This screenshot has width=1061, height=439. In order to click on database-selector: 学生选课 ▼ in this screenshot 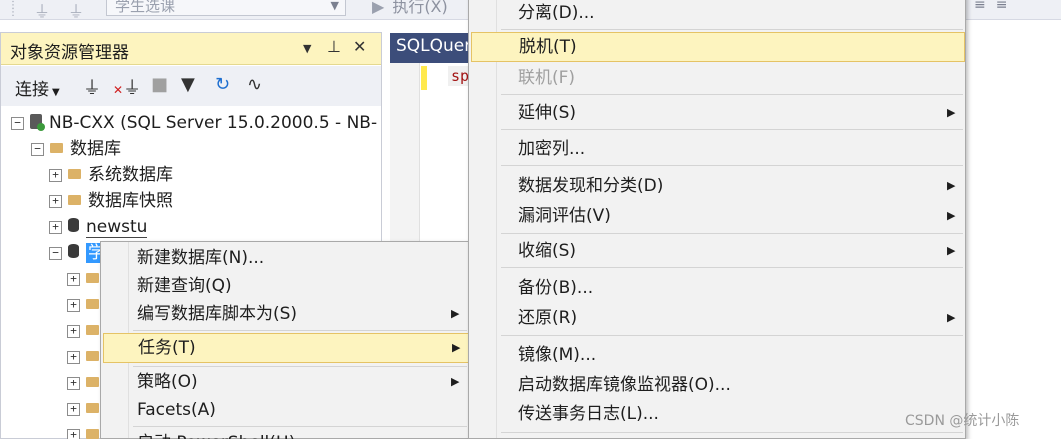, I will do `click(226, 8)`.